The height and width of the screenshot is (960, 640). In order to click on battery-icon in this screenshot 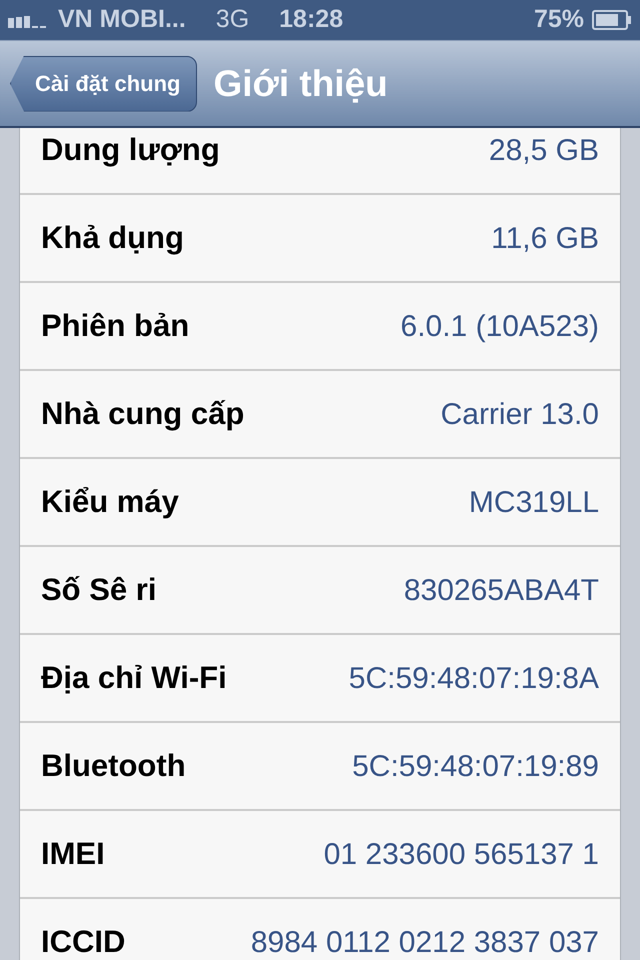, I will do `click(612, 20)`.